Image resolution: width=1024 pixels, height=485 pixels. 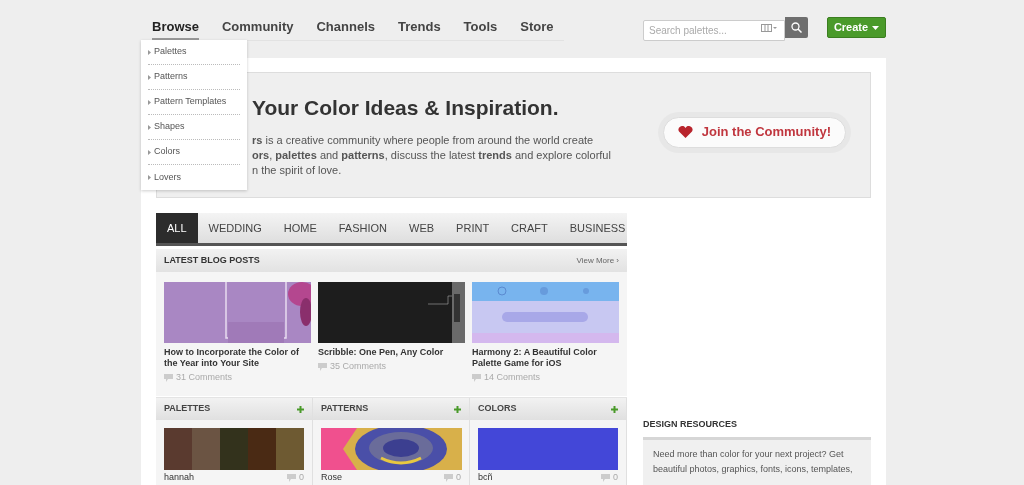 What do you see at coordinates (480, 28) in the screenshot?
I see `nav-tab: Tools` at bounding box center [480, 28].